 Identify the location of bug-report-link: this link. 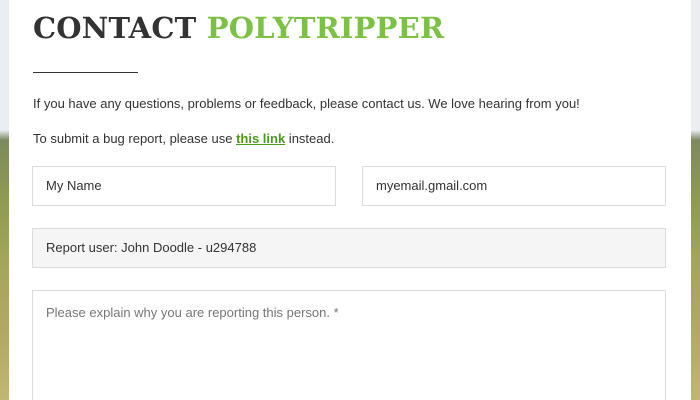
(260, 138).